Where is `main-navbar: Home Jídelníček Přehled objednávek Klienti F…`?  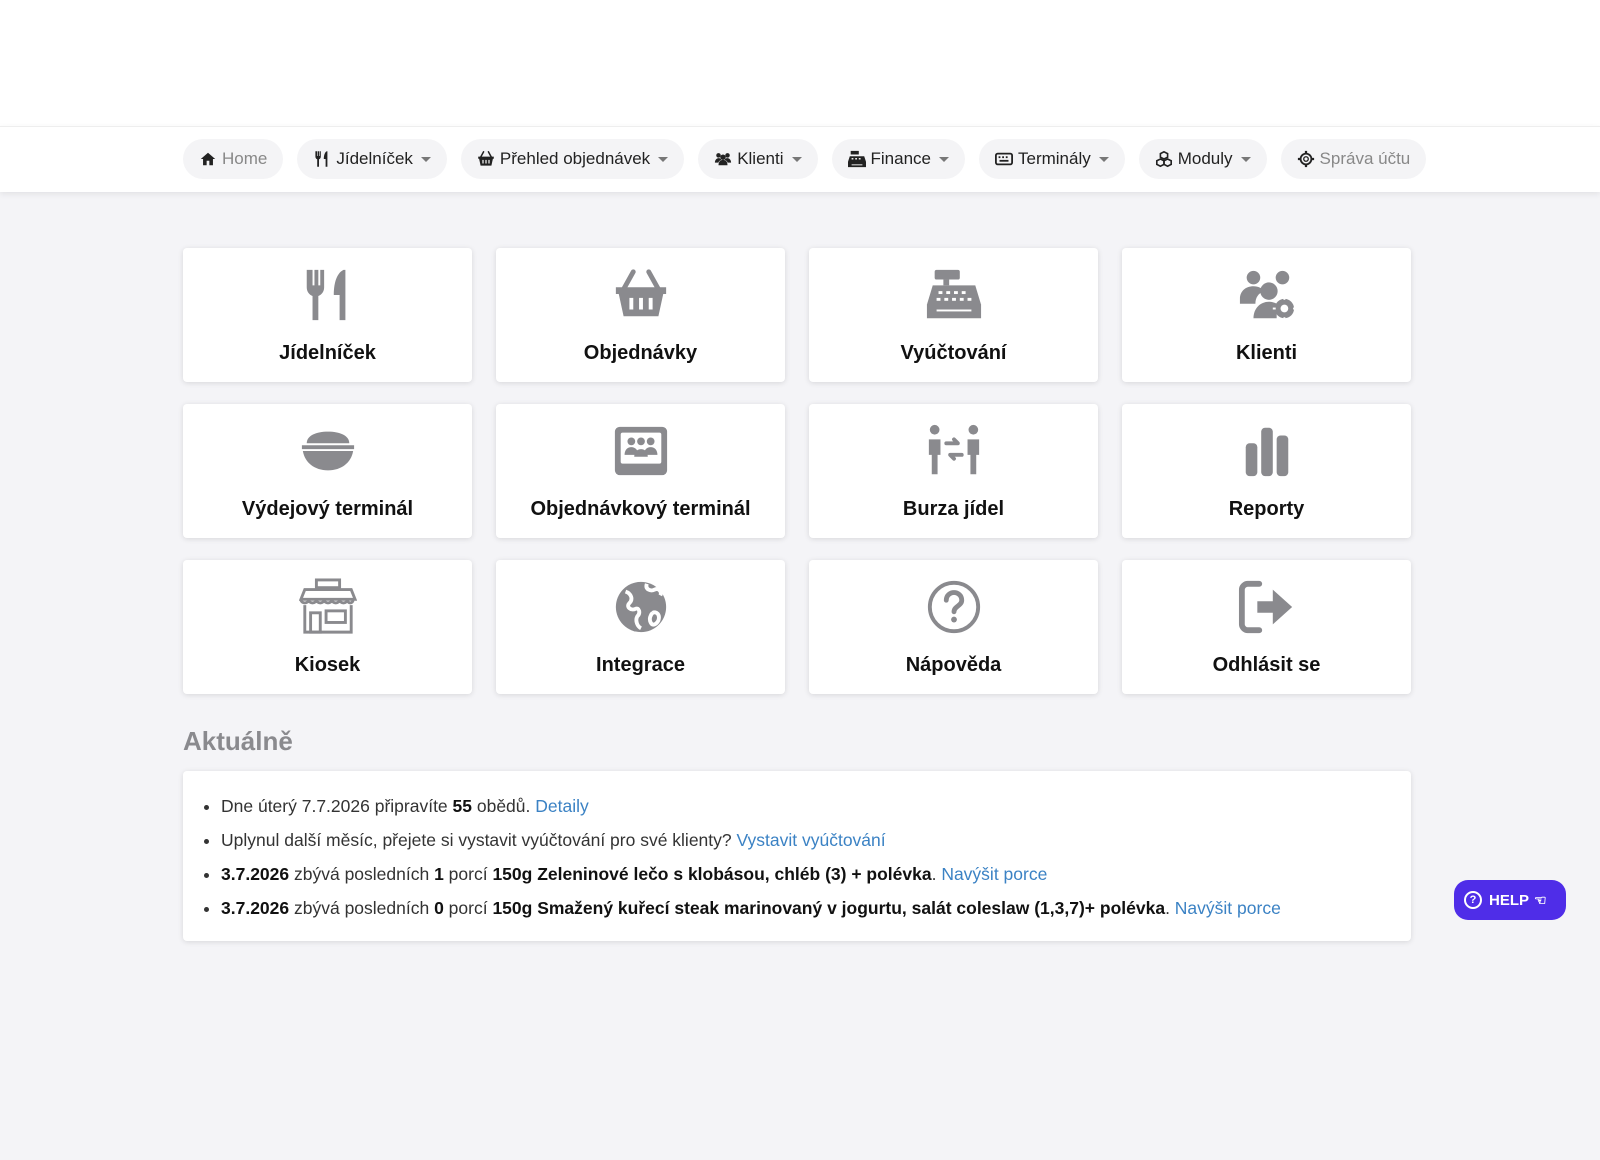 main-navbar: Home Jídelníček Přehled objednávek Klienti F… is located at coordinates (800, 159).